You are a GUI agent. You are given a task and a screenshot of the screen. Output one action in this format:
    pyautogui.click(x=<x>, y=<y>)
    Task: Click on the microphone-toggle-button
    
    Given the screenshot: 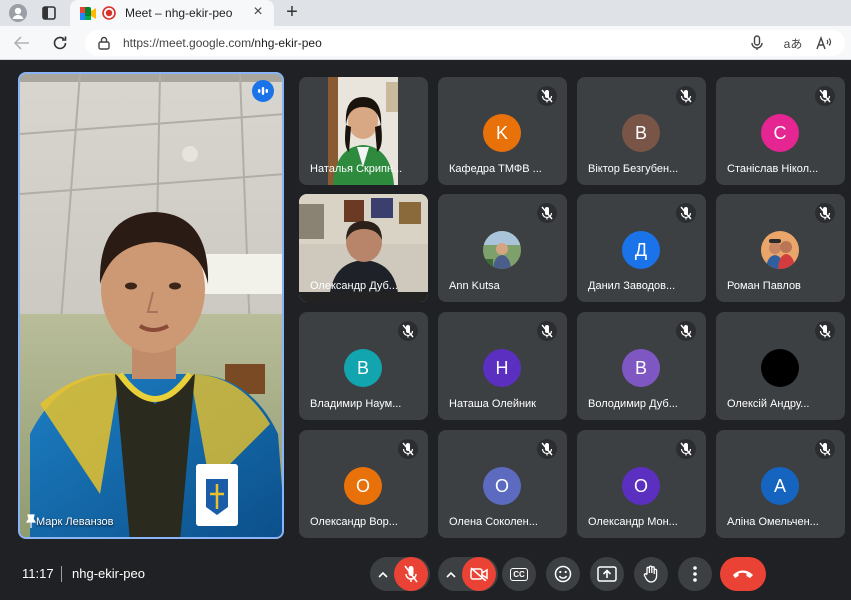 What is the action you would take?
    pyautogui.click(x=411, y=574)
    